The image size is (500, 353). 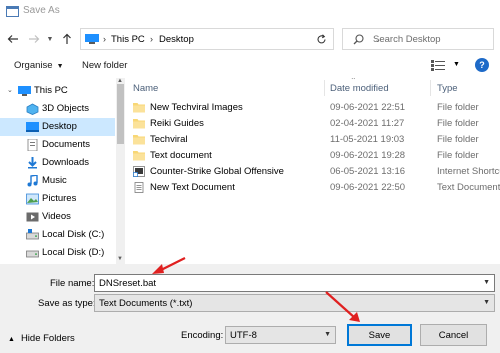 I want to click on back-arrow-icon, so click(x=13, y=39).